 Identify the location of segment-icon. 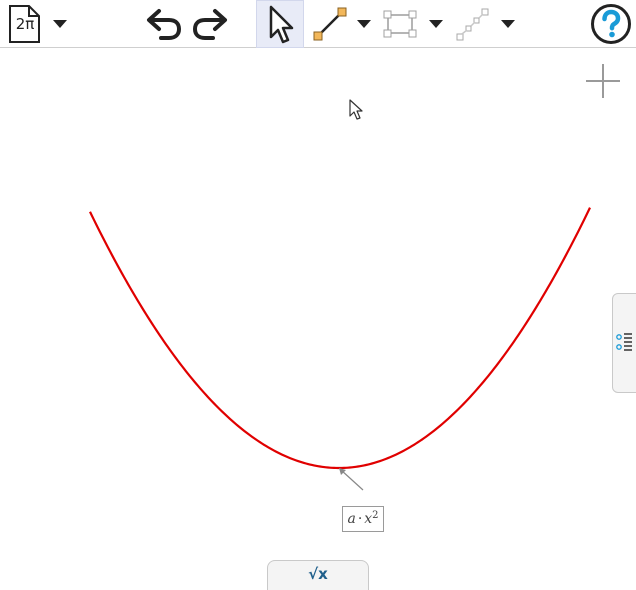
(330, 24).